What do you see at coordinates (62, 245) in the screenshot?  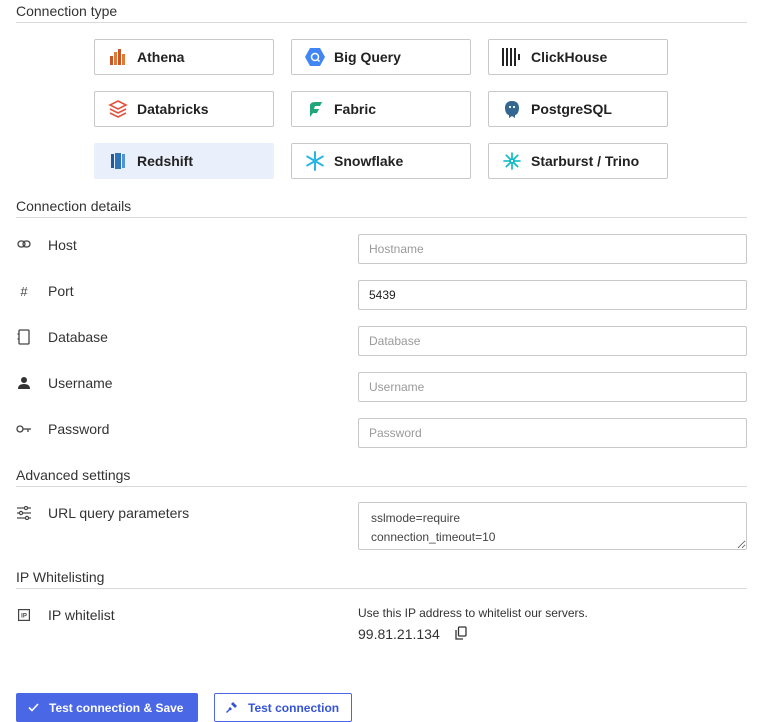 I see `host-label: Host` at bounding box center [62, 245].